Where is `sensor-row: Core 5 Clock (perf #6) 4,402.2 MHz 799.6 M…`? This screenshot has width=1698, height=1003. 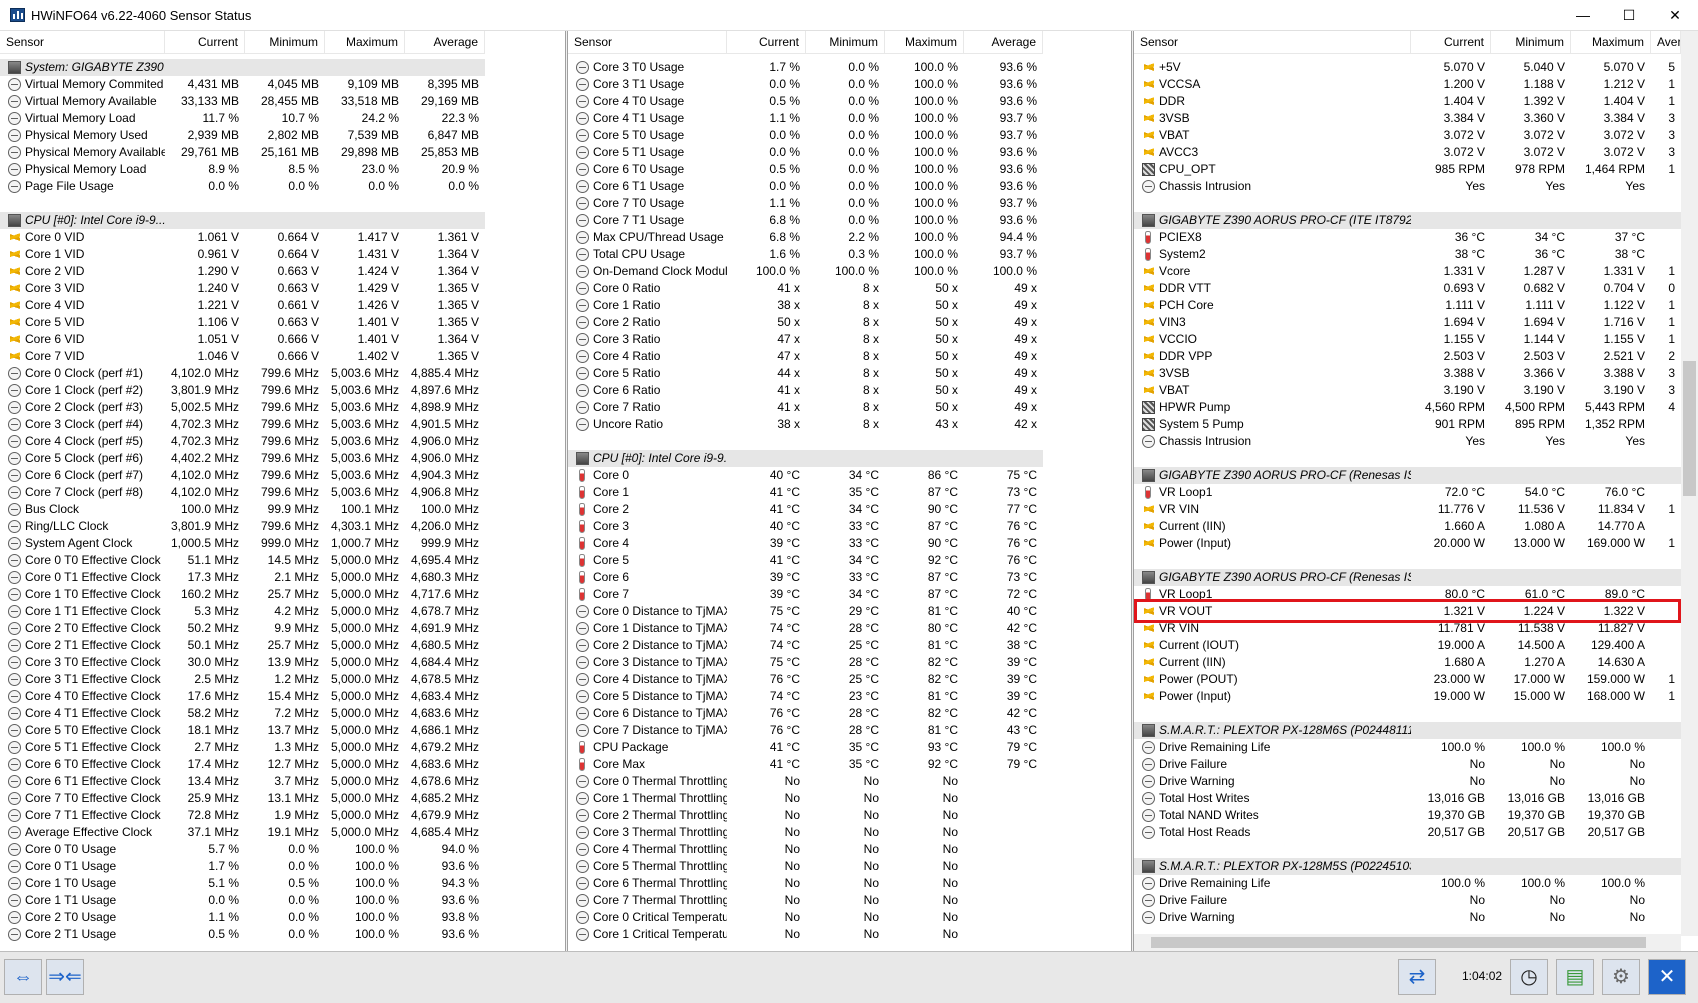
sensor-row: Core 5 Clock (perf #6) 4,402.2 MHz 799.6 M… is located at coordinates (242, 458).